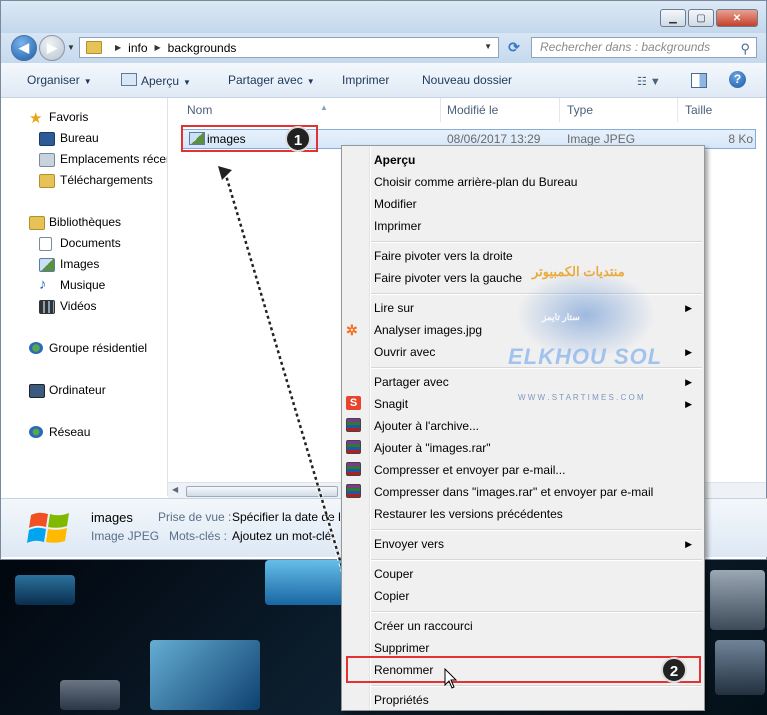 This screenshot has width=767, height=715. I want to click on minimize-button: ▁, so click(673, 18).